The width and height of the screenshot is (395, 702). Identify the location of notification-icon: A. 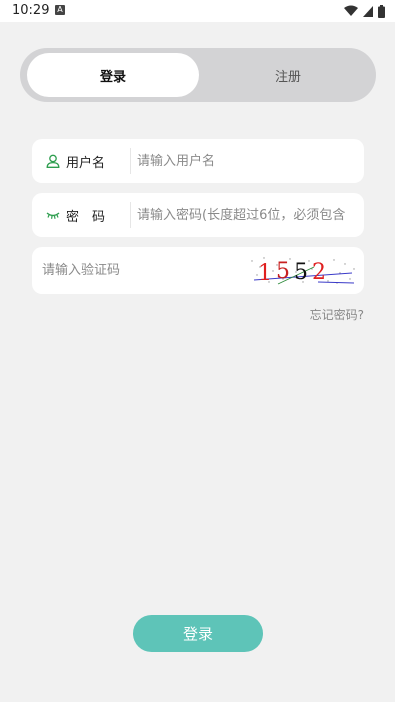
(60, 10).